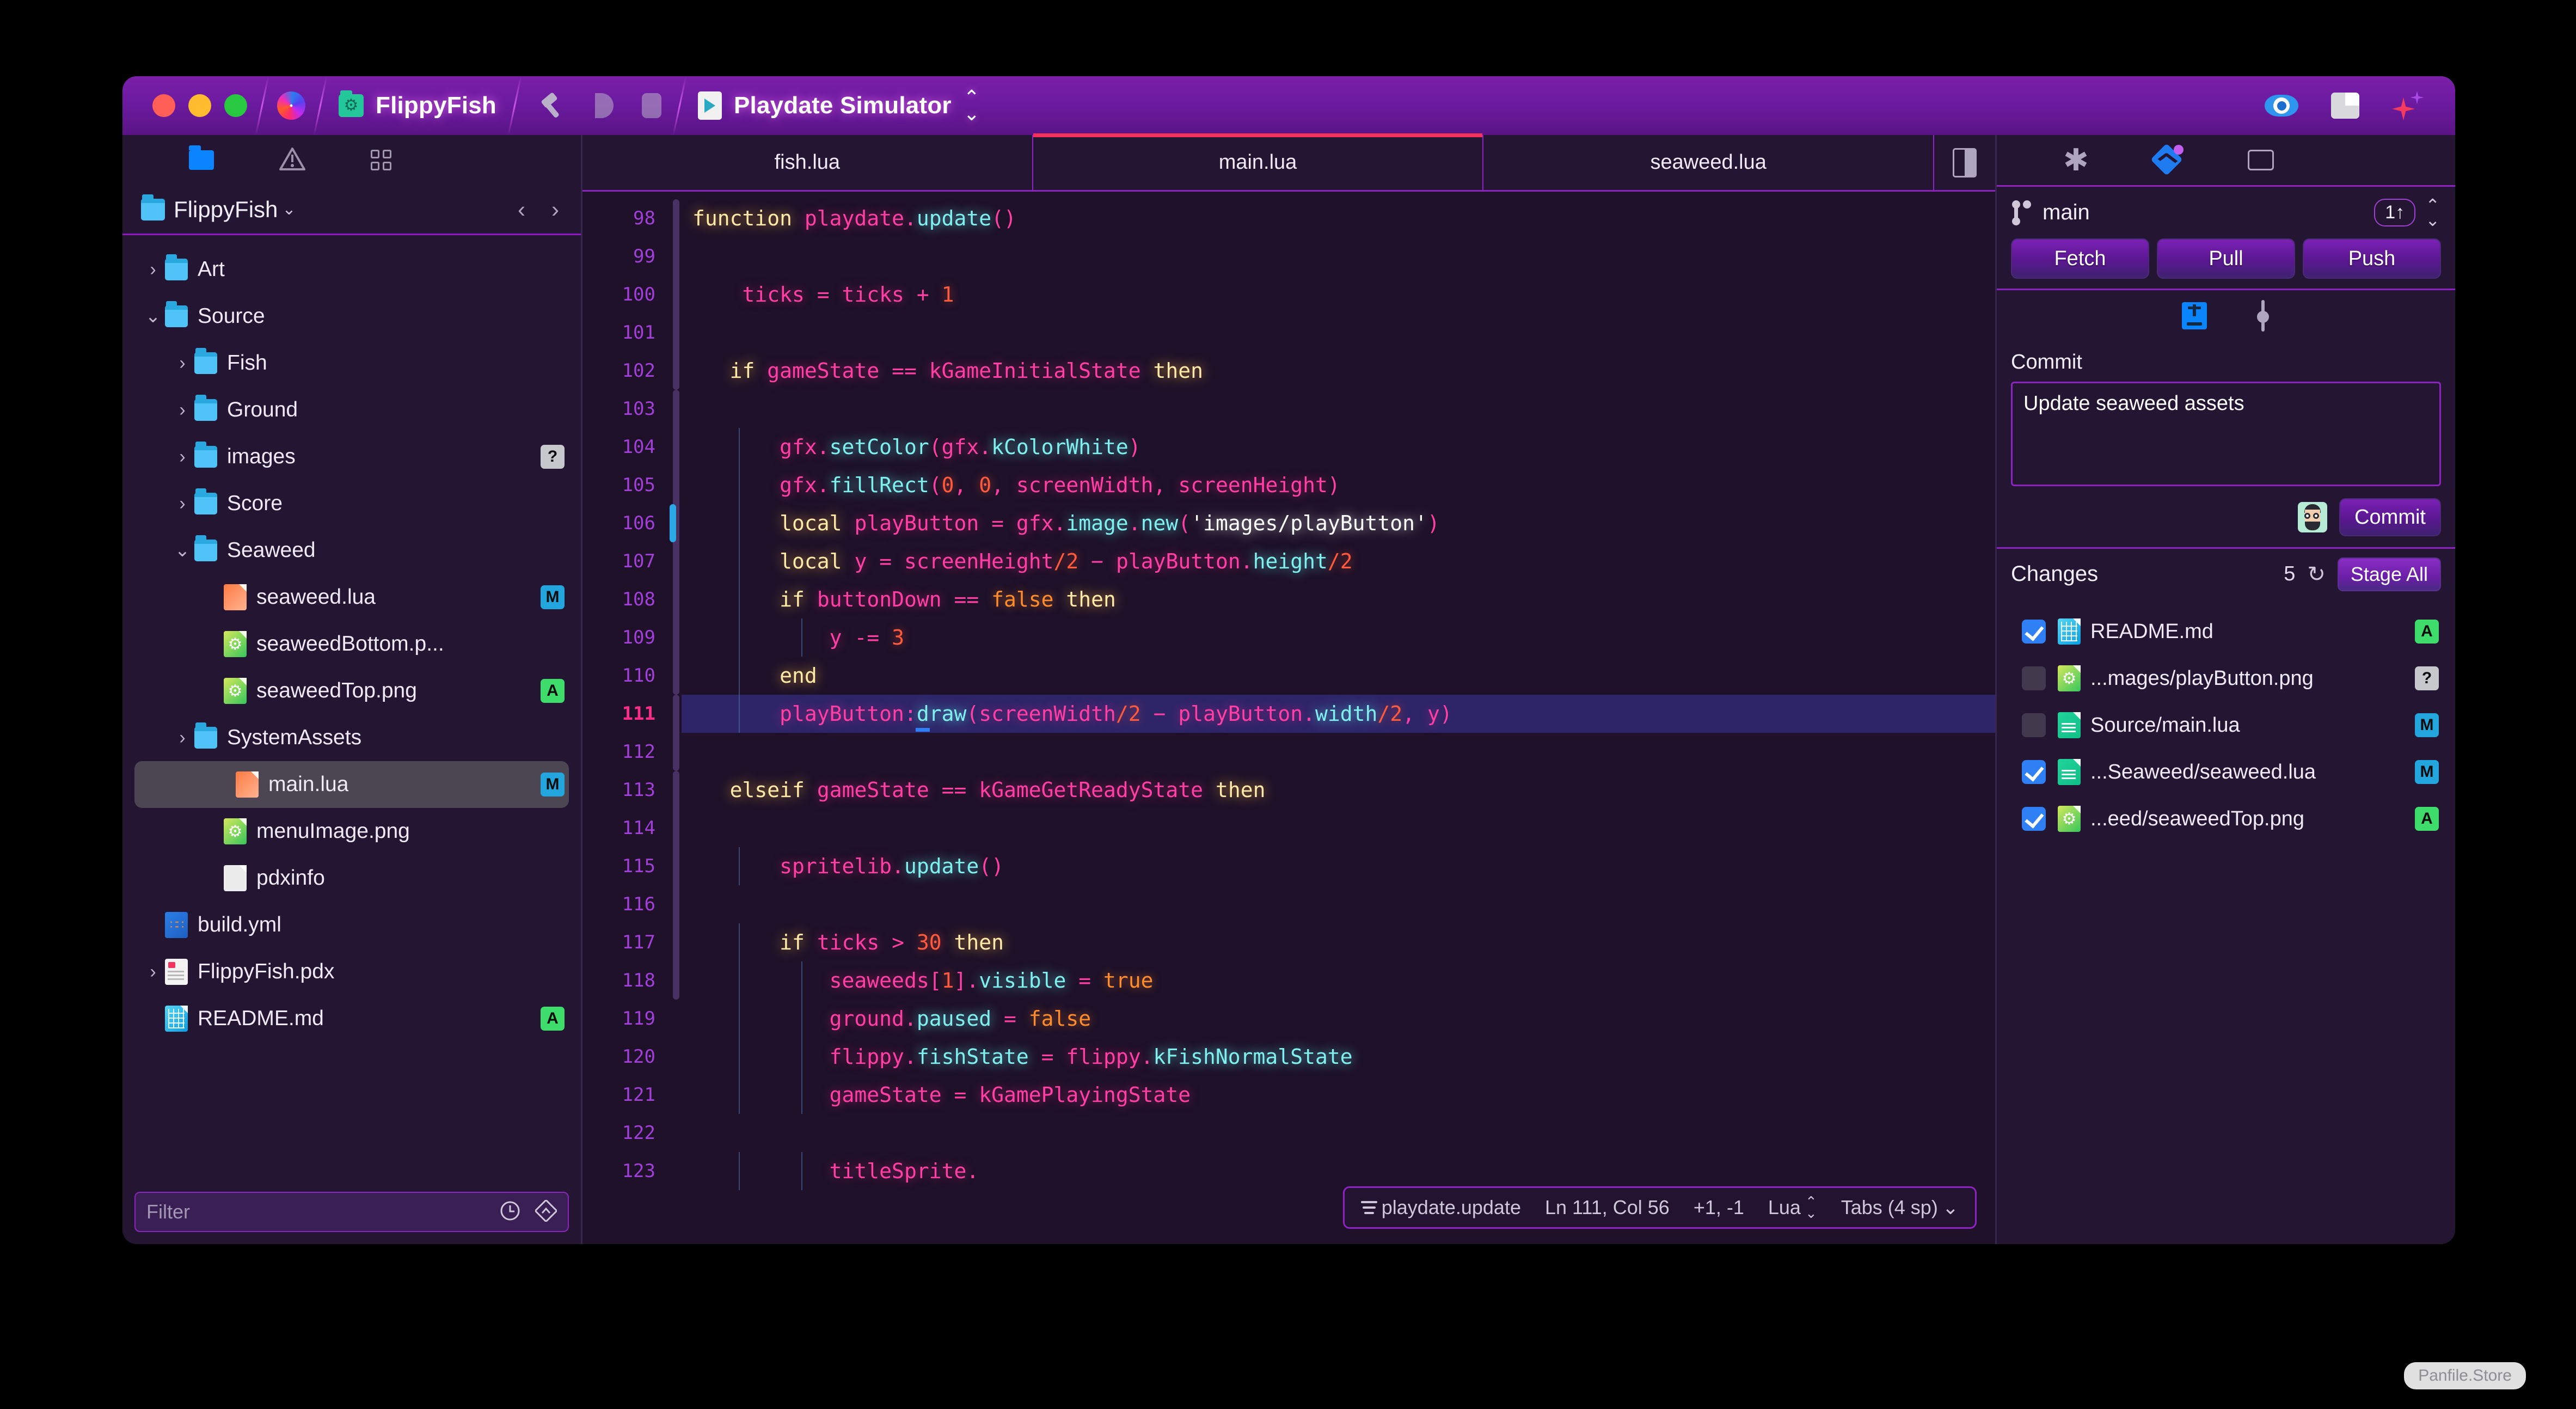  What do you see at coordinates (201, 157) in the screenshot?
I see `files-icon` at bounding box center [201, 157].